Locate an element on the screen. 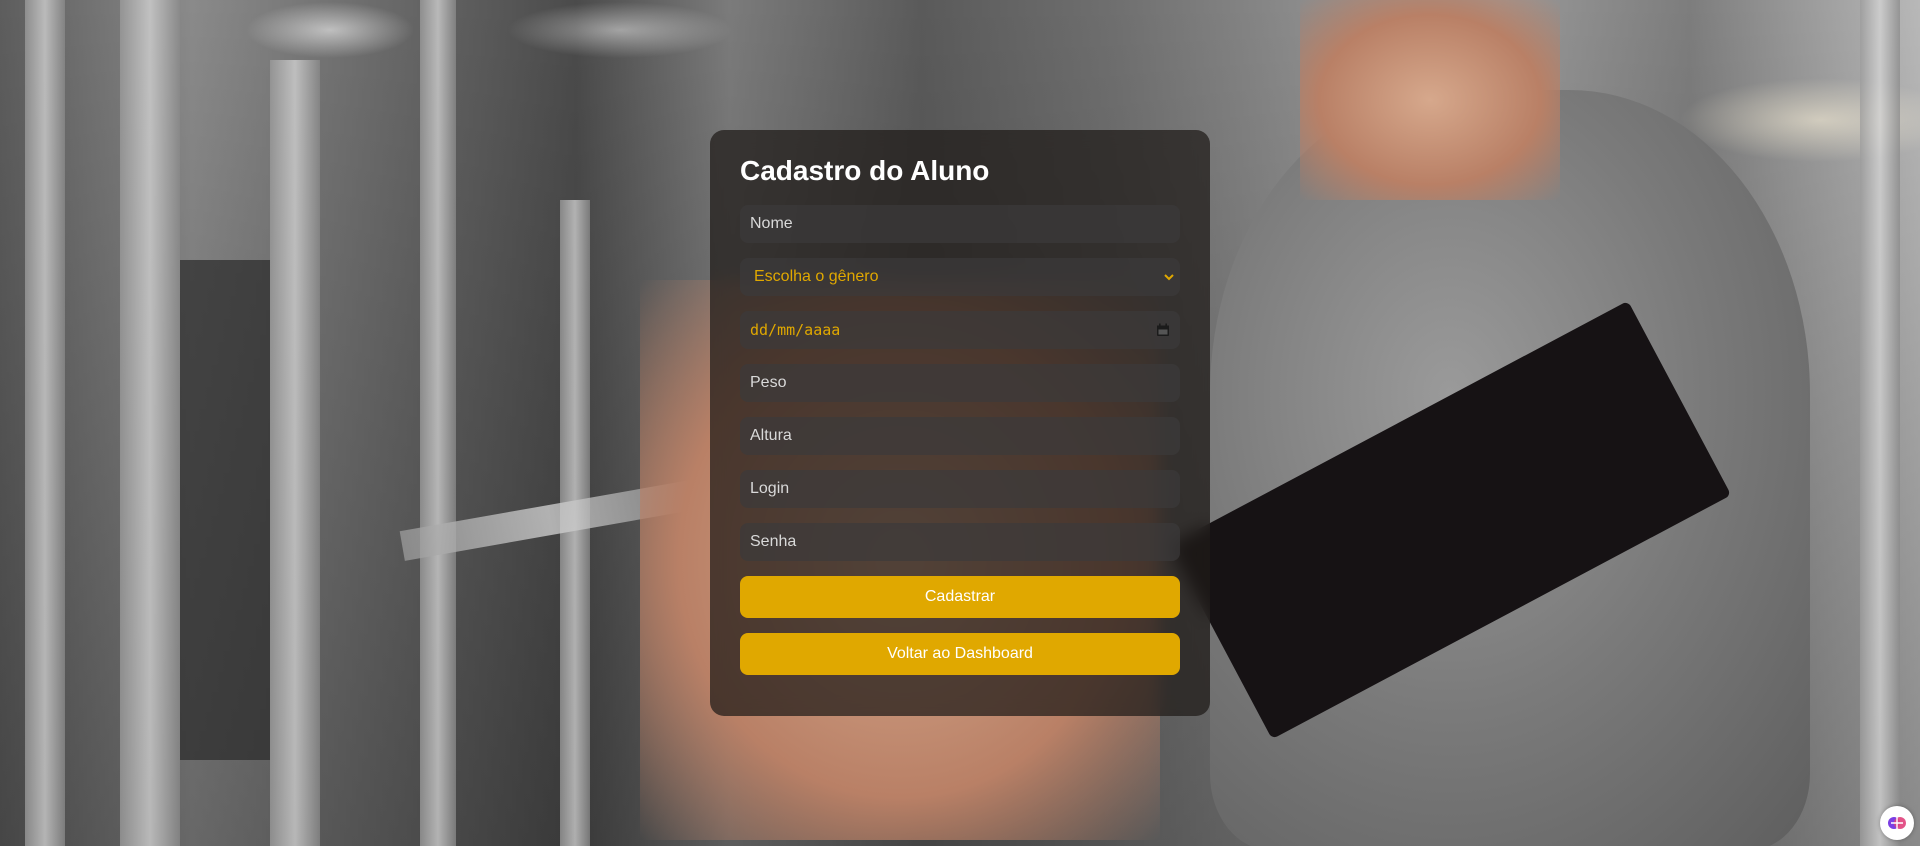  calendar-icon is located at coordinates (1163, 330).